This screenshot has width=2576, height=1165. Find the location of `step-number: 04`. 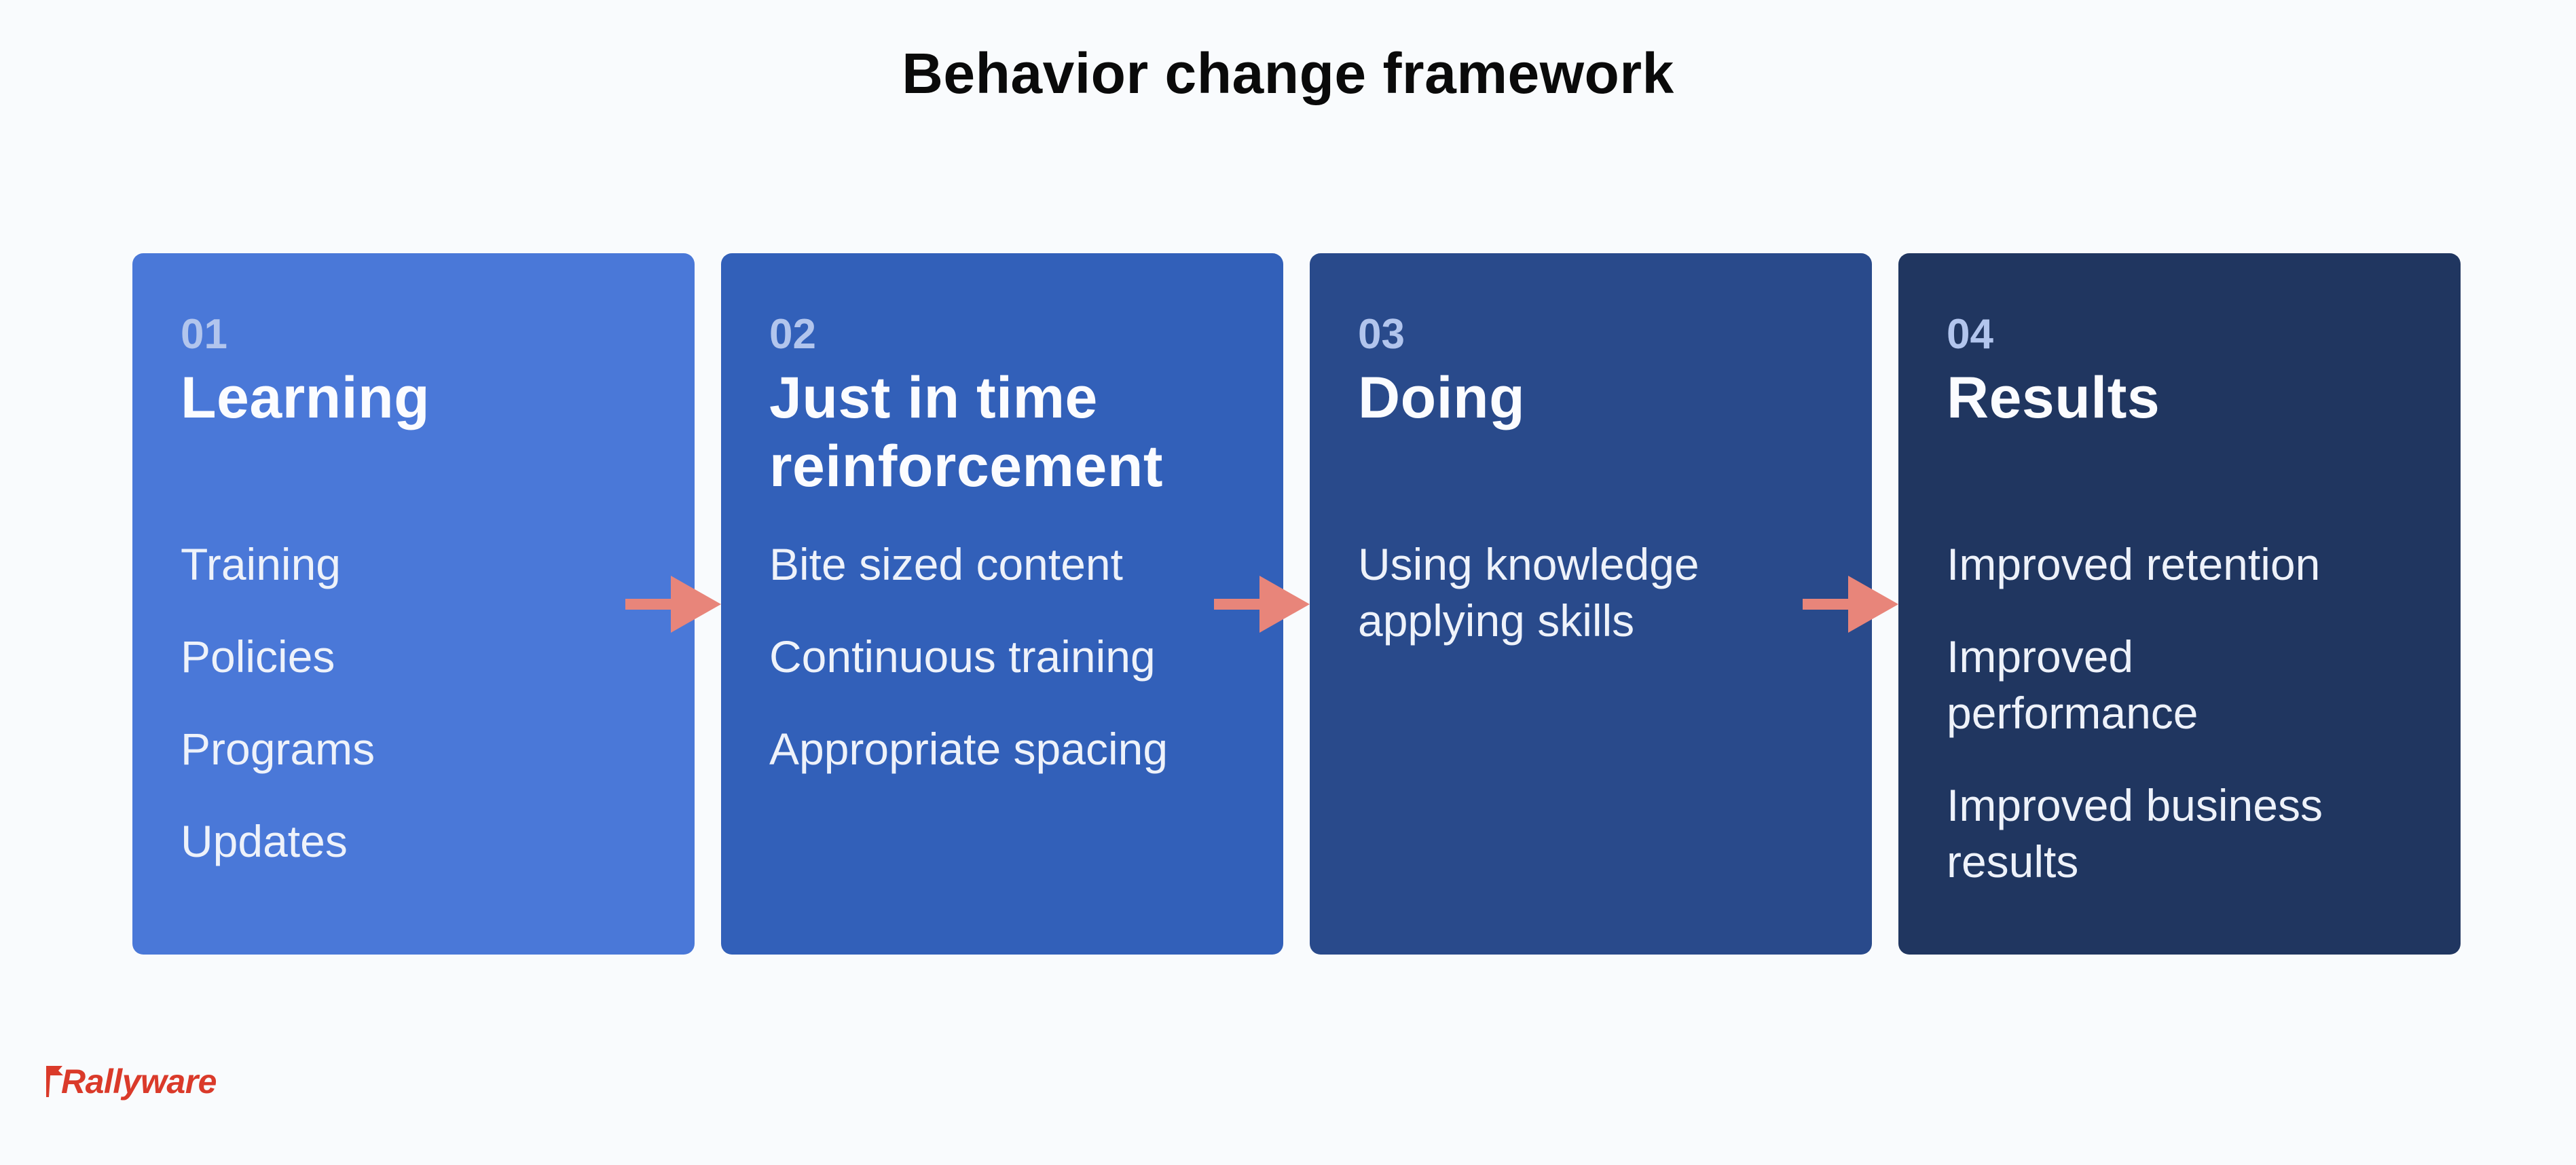

step-number: 04 is located at coordinates (1970, 334).